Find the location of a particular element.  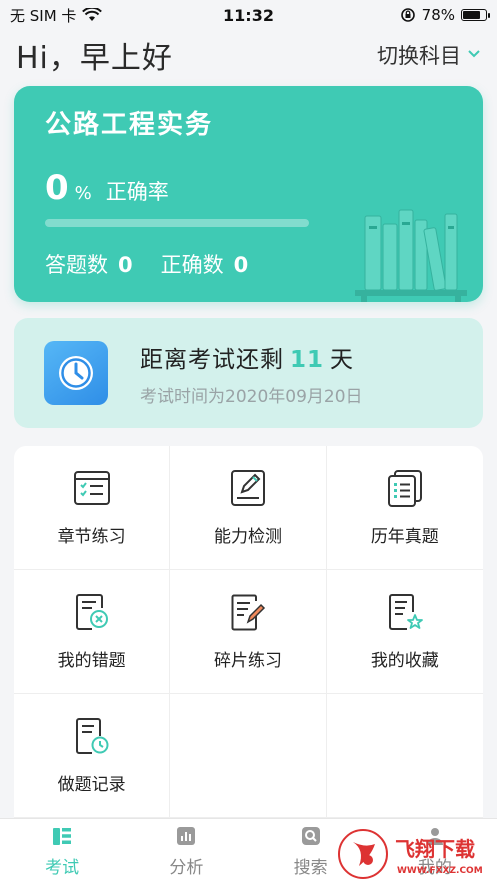

battery-percent: 78% is located at coordinates (438, 15).